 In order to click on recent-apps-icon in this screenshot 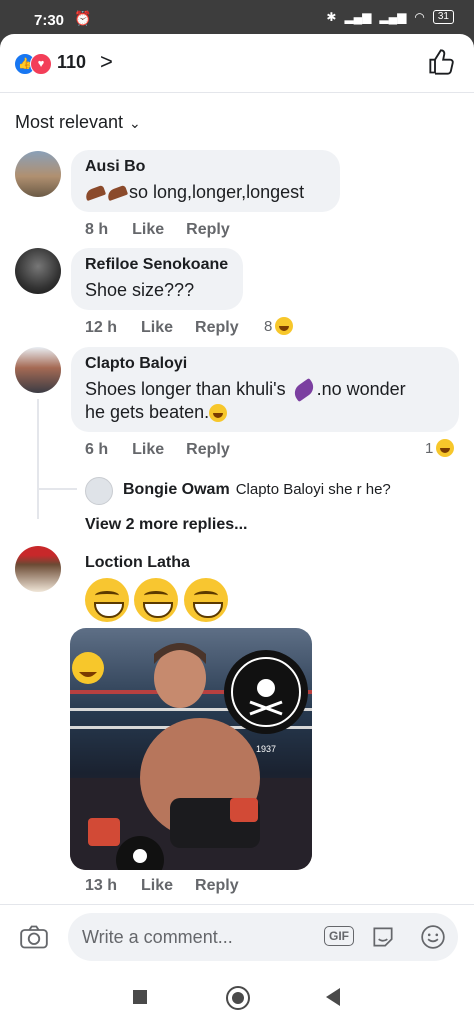, I will do `click(140, 997)`.